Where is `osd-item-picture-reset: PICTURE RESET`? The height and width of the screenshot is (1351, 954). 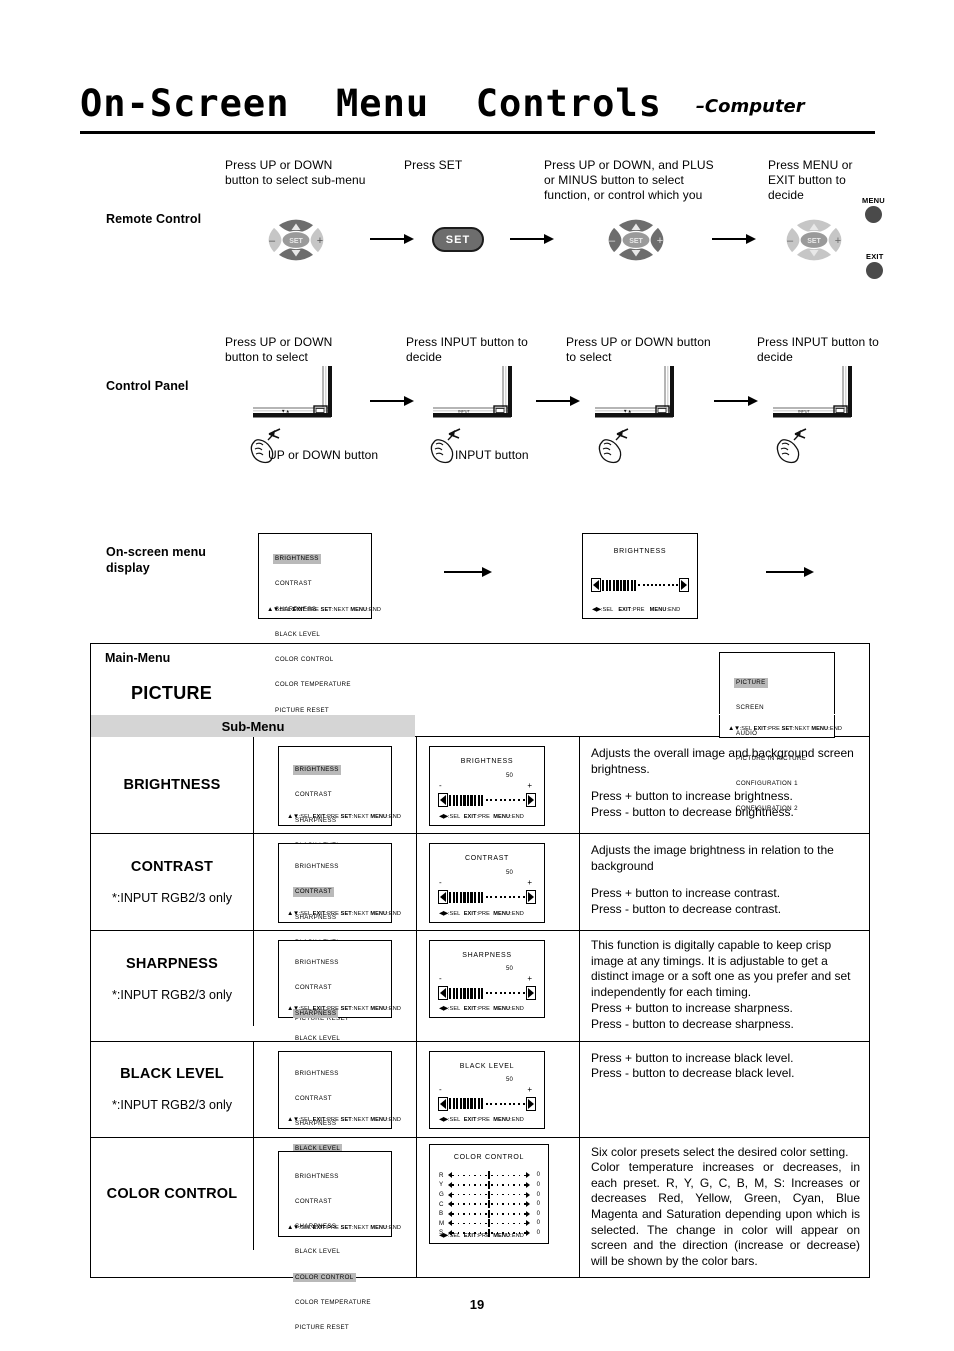
osd-item-picture-reset: PICTURE RESET is located at coordinates (322, 1328).